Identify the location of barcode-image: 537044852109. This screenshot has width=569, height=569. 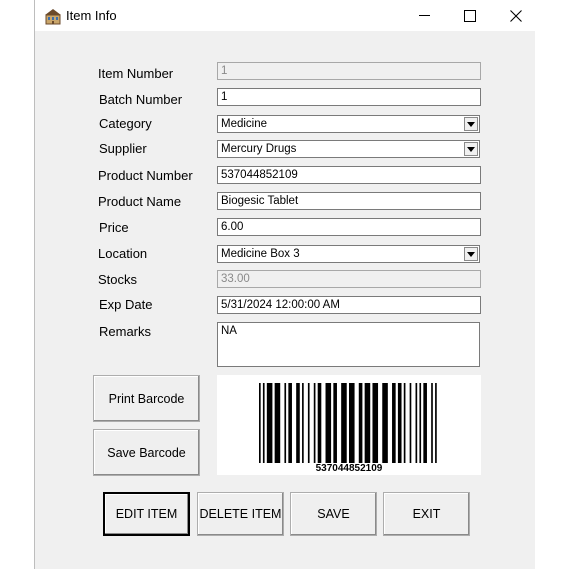
(349, 425).